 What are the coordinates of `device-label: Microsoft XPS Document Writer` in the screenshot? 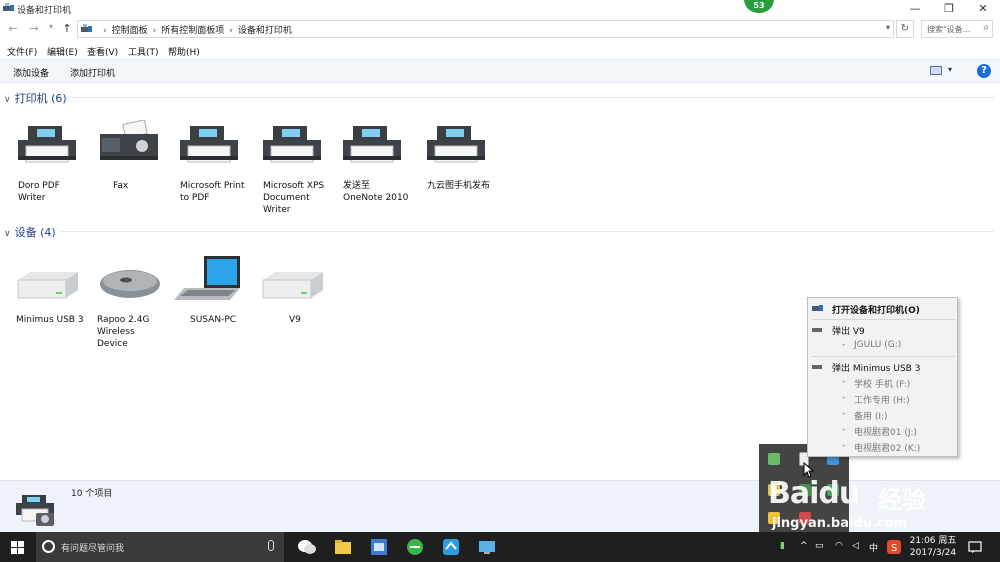 It's located at (294, 198).